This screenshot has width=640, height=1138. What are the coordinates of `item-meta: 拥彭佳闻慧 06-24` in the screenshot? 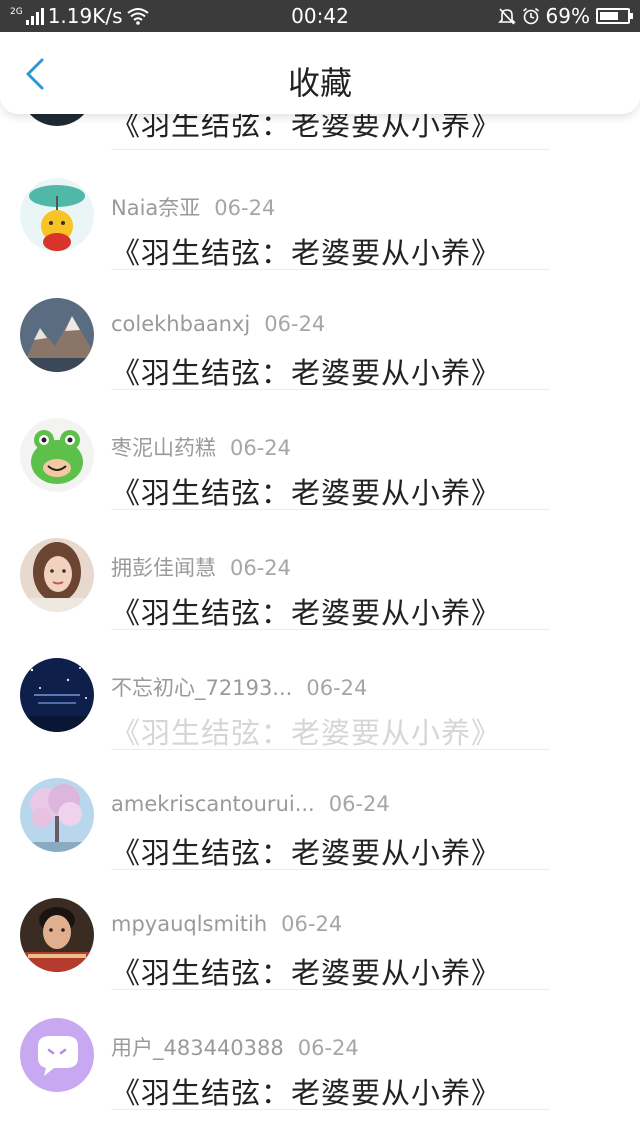 It's located at (201, 567).